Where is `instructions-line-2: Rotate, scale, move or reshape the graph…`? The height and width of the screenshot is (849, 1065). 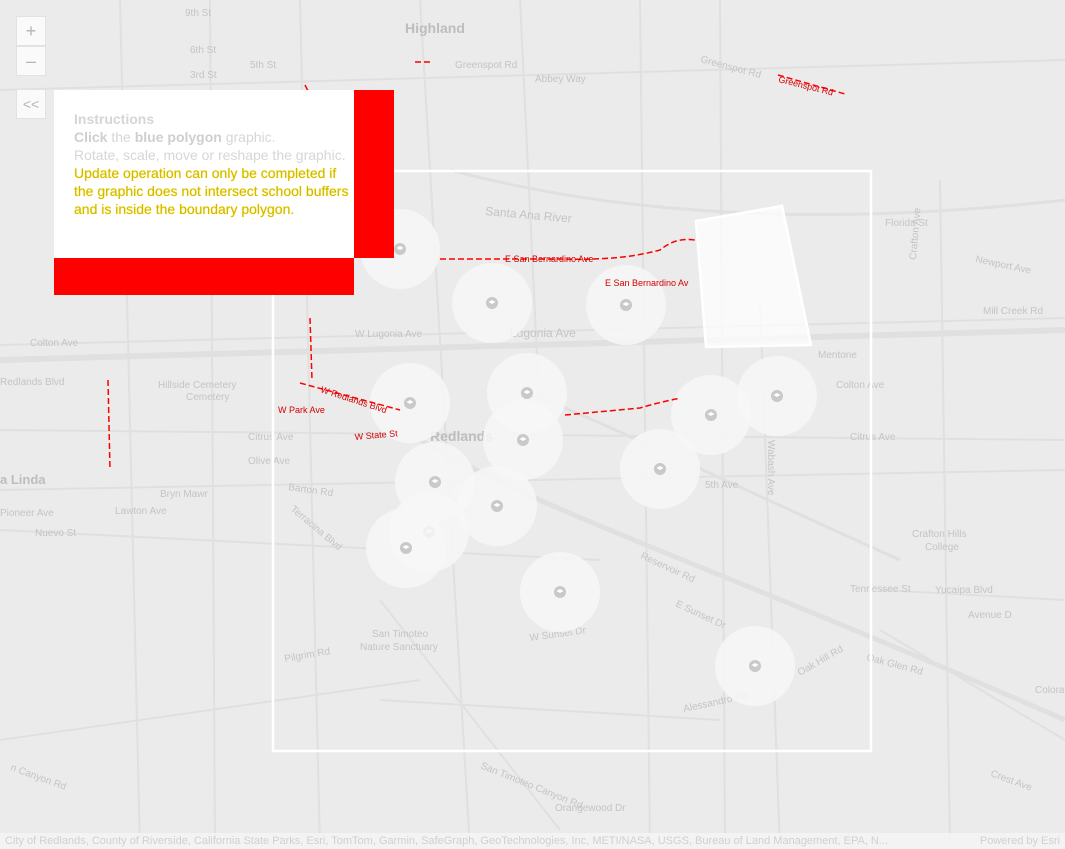 instructions-line-2: Rotate, scale, move or reshape the graph… is located at coordinates (210, 155).